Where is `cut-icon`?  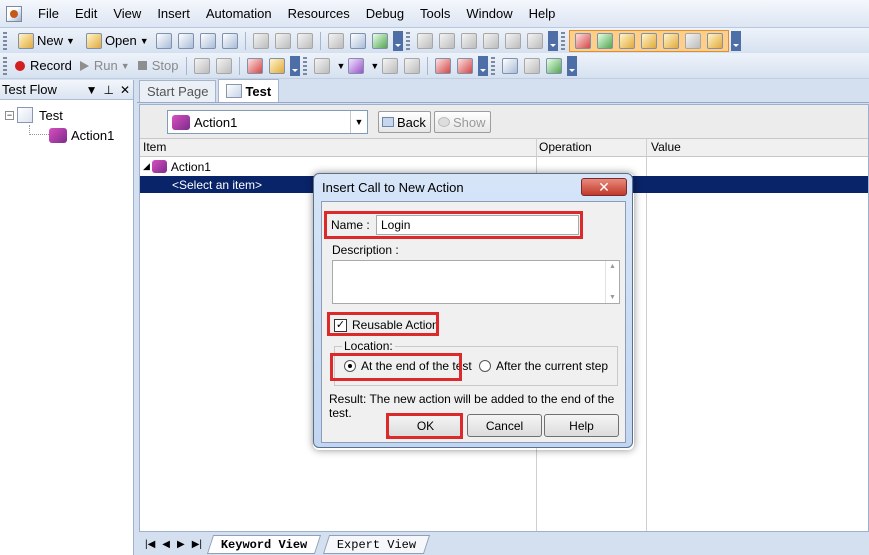 cut-icon is located at coordinates (260, 40).